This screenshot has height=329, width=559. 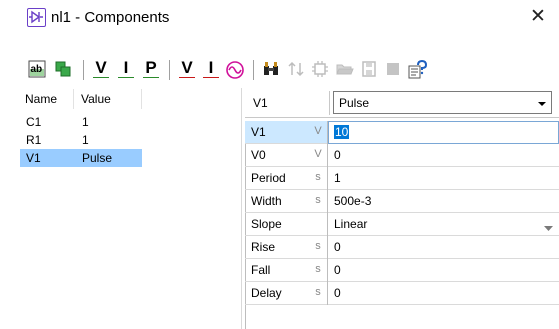 I want to click on toolbar: ab V I P V I, so click(x=279, y=71).